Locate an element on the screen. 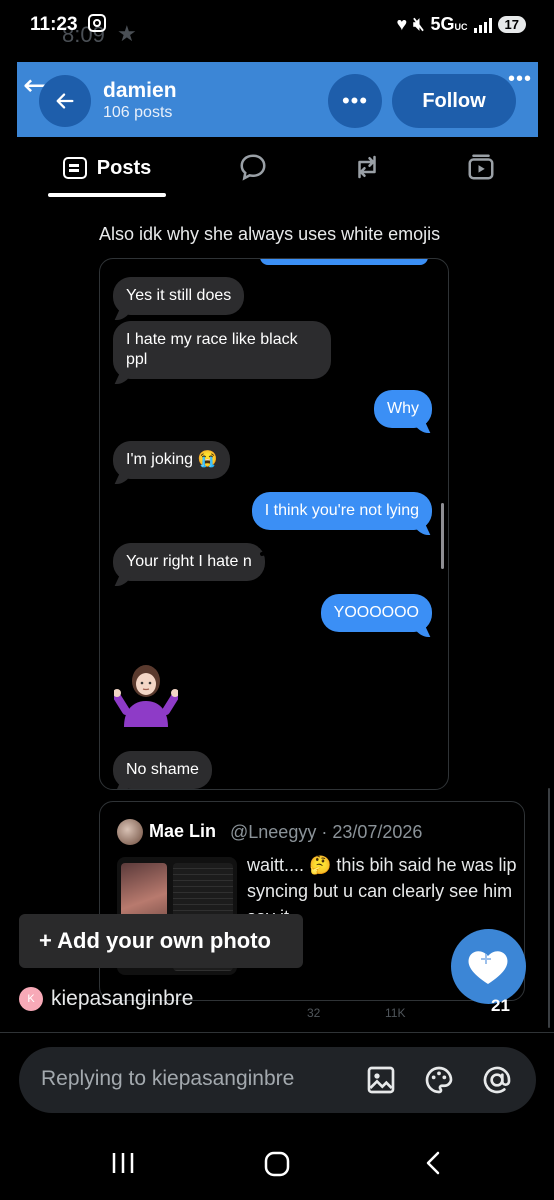 The width and height of the screenshot is (554, 1200). post-count: 106 posts is located at coordinates (138, 112).